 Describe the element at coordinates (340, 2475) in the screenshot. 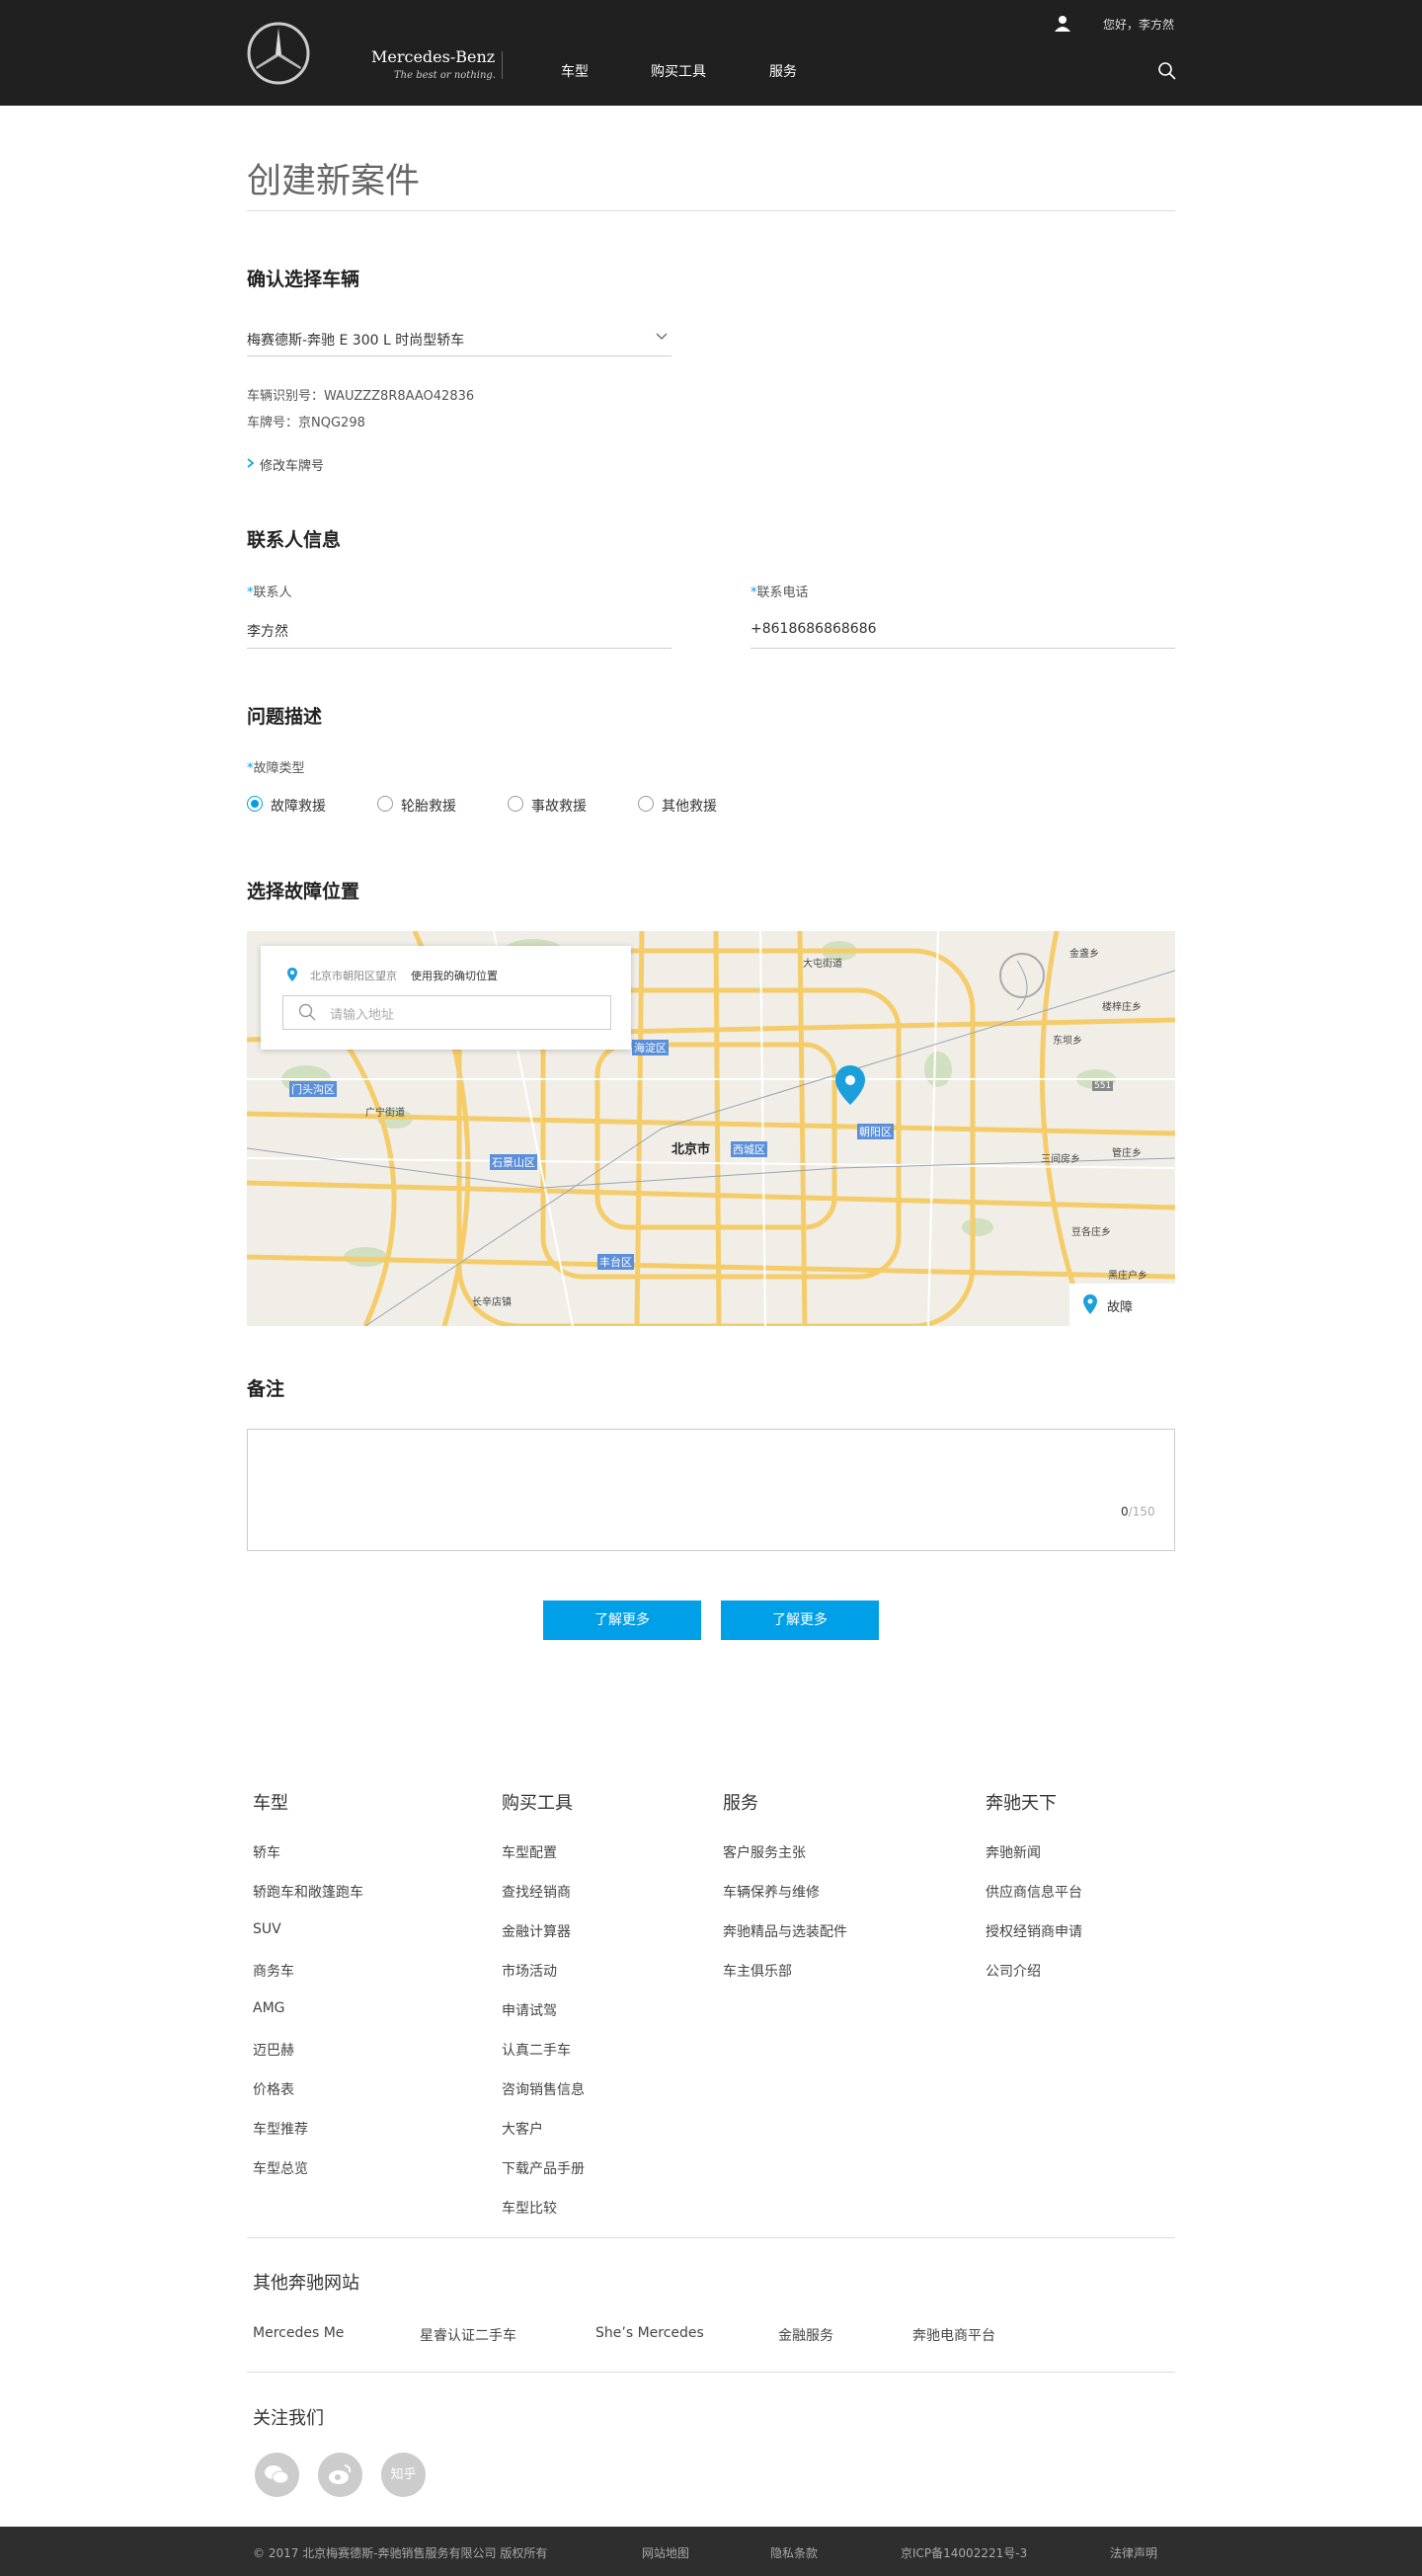

I see `weibo-icon` at that location.